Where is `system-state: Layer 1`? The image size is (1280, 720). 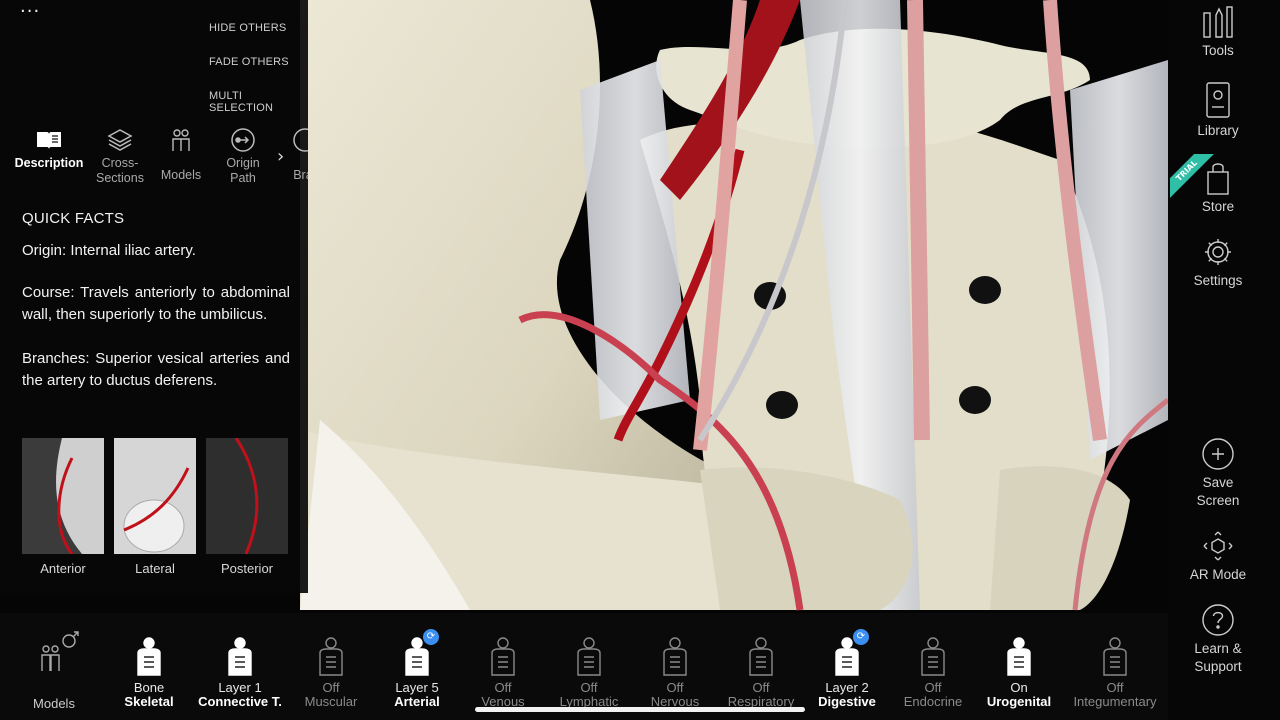
system-state: Layer 1 is located at coordinates (240, 687).